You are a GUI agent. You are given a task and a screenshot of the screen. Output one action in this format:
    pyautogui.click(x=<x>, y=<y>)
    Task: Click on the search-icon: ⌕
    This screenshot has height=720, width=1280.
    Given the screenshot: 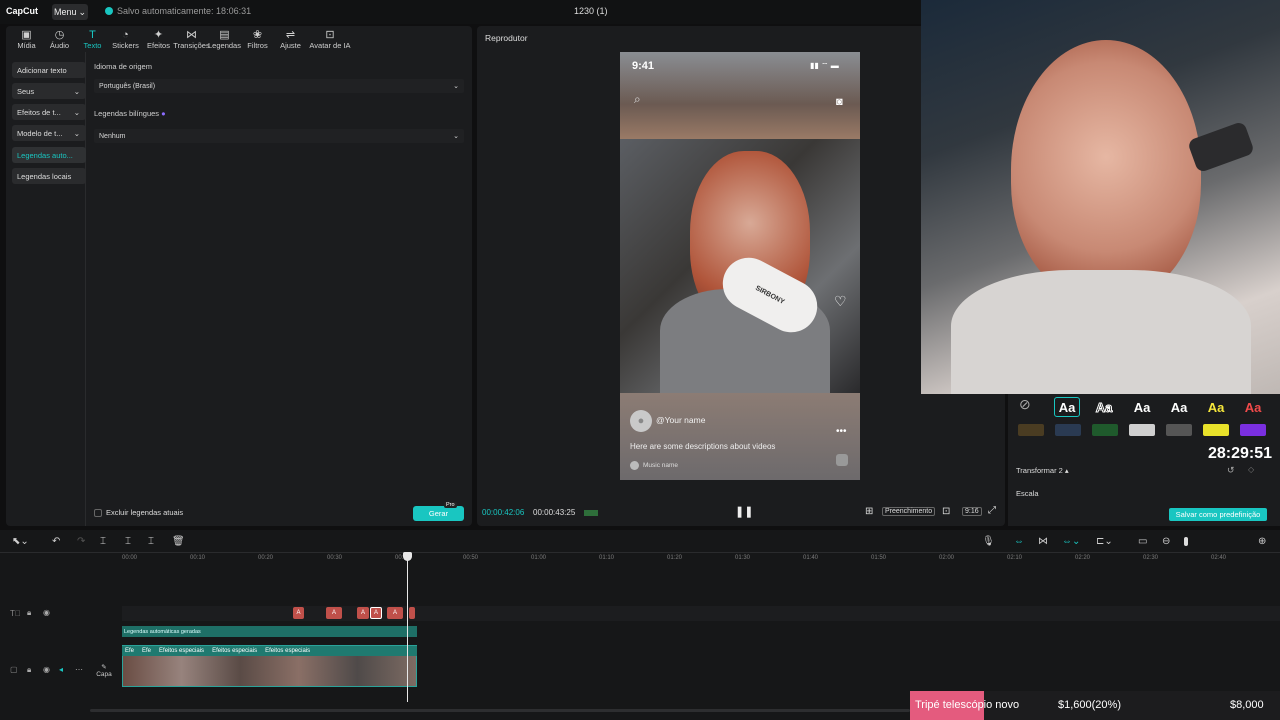 What is the action you would take?
    pyautogui.click(x=637, y=99)
    